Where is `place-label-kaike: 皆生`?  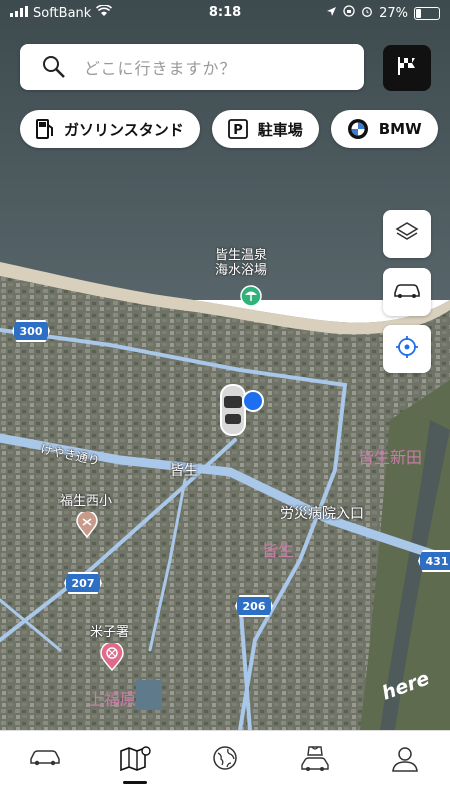
place-label-kaike: 皆生 is located at coordinates (184, 471).